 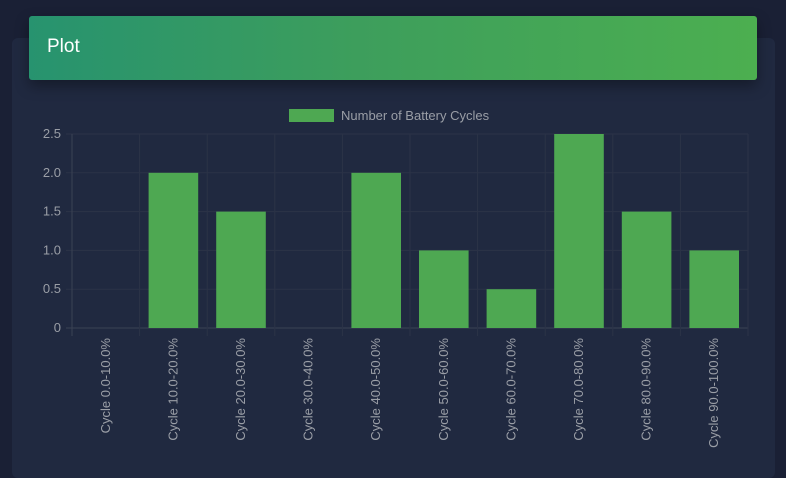 What do you see at coordinates (713, 393) in the screenshot?
I see `x-tick-label: Cycle 90.0-100.0%` at bounding box center [713, 393].